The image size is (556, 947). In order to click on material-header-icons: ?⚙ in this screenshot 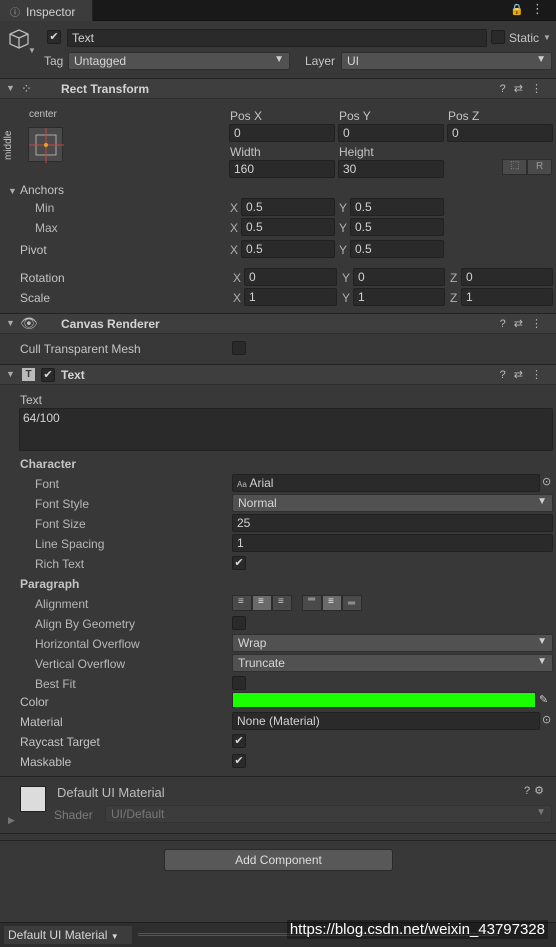, I will do `click(536, 790)`.